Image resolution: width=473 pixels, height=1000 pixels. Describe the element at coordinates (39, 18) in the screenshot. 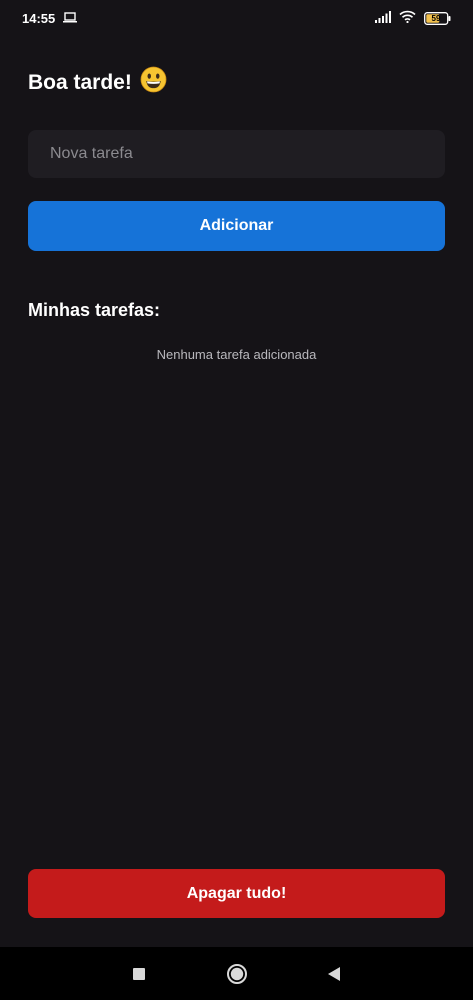

I see `status-time: 14:55` at that location.